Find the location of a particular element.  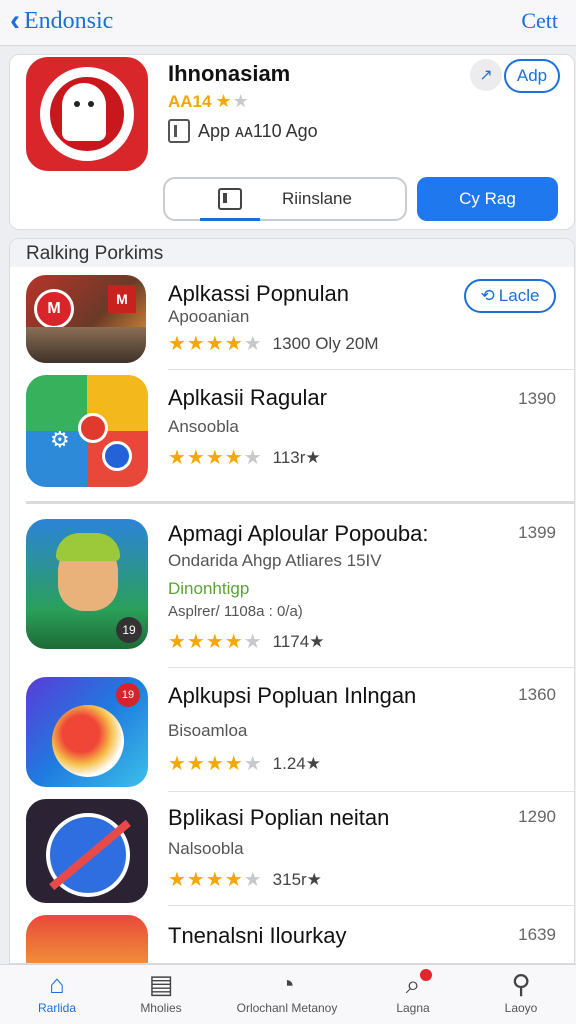

app-subtitle: Apooanian is located at coordinates (209, 316).